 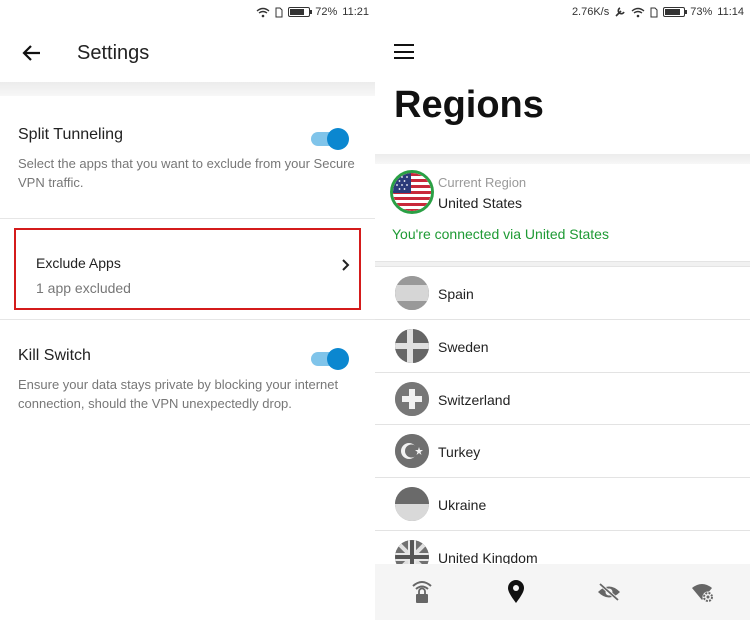 I want to click on exclude-apps-count: 1 app excluded, so click(x=83, y=288).